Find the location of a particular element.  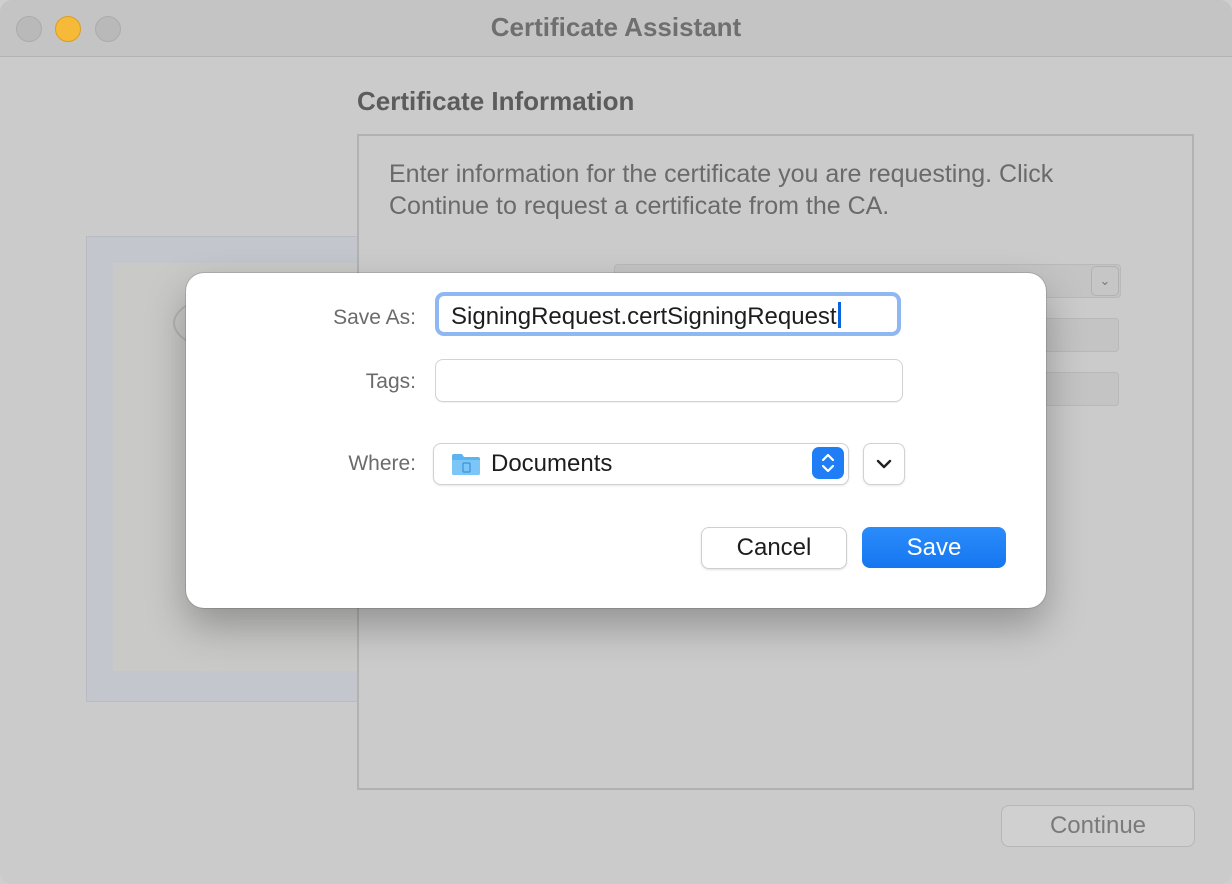

where-location-popup: Documents is located at coordinates (641, 464).